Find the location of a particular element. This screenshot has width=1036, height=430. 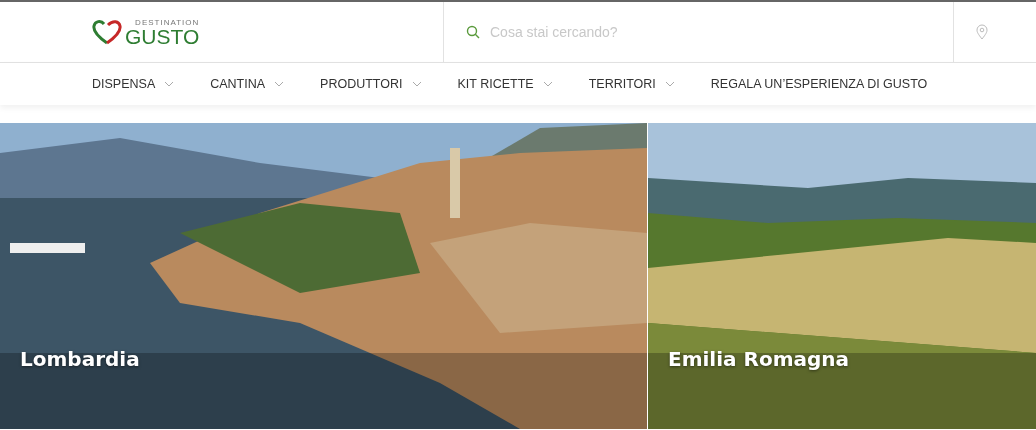

nav-link: REGALA UN’ESPERIENZA DI GUSTO is located at coordinates (819, 84).